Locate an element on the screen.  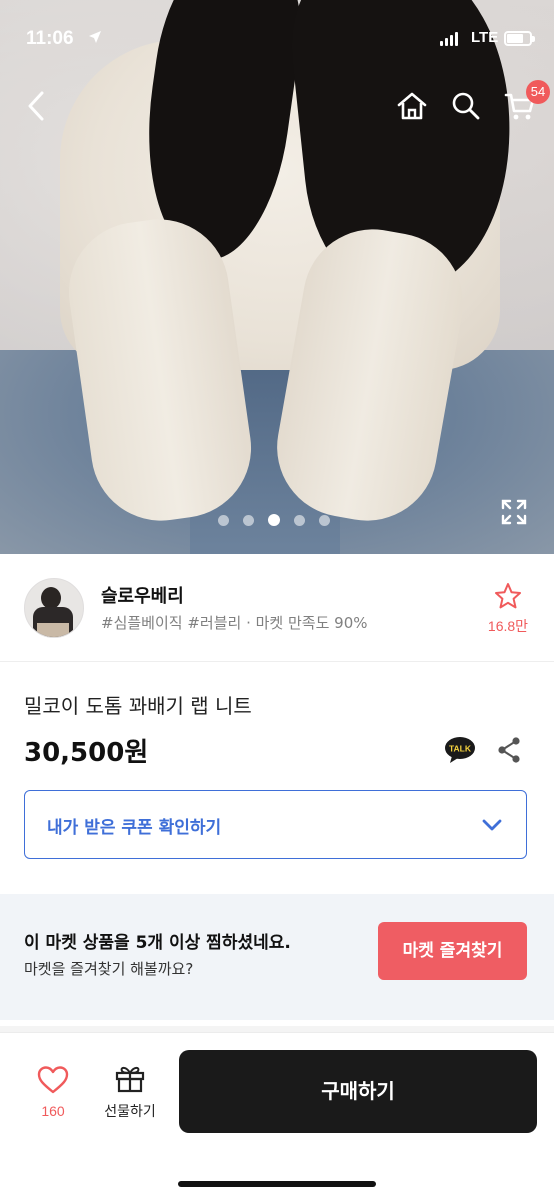
back-button is located at coordinates (36, 106).